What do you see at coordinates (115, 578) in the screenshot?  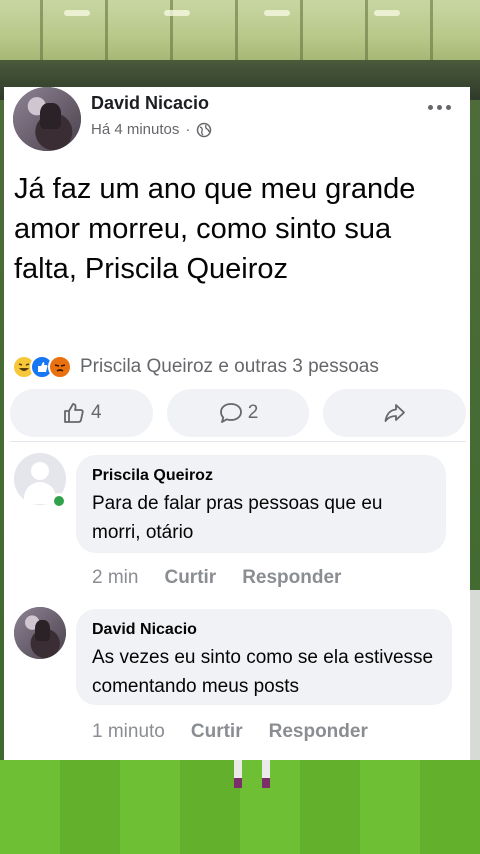 I see `comment-time: 2 min` at bounding box center [115, 578].